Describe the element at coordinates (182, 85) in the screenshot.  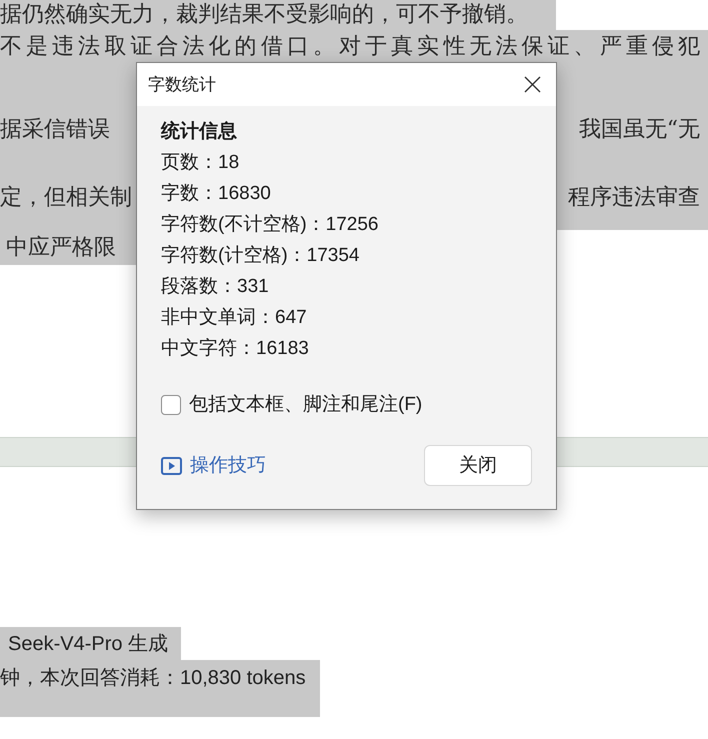
I see `dialog-title: 字数统计` at that location.